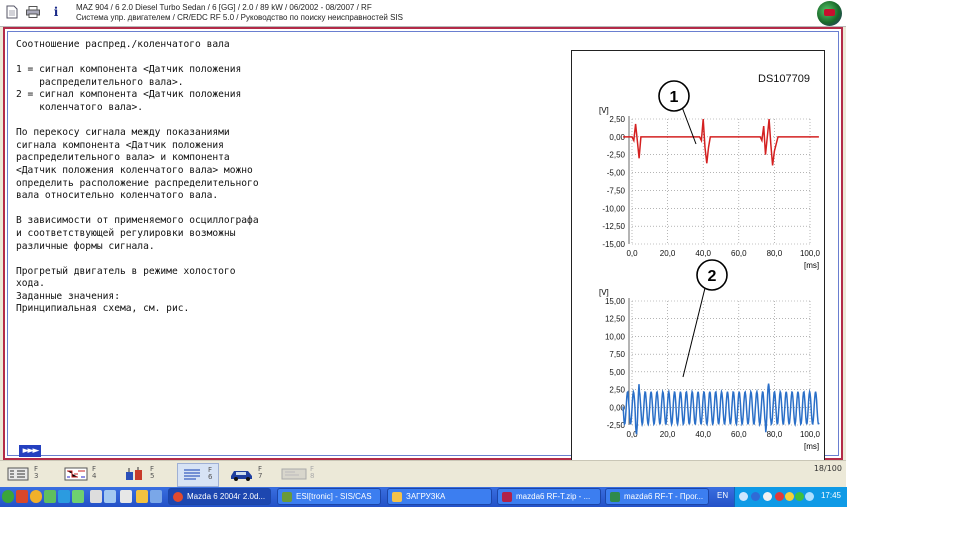 This screenshot has height=540, width=960. Describe the element at coordinates (76, 474) in the screenshot. I see `circuit-icon` at that location.